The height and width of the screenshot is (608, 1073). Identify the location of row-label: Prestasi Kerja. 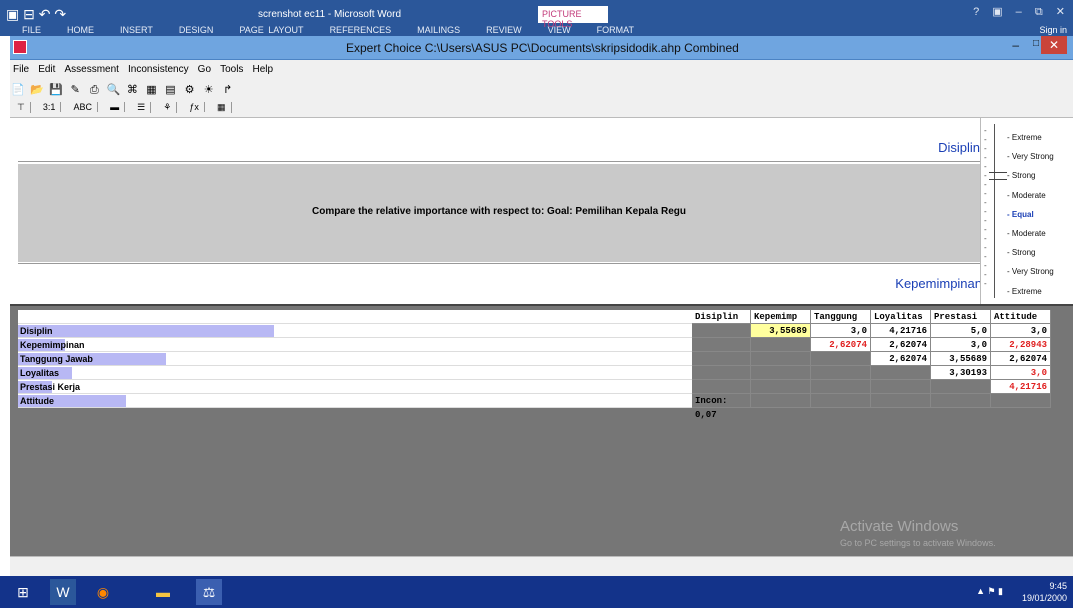
(355, 387).